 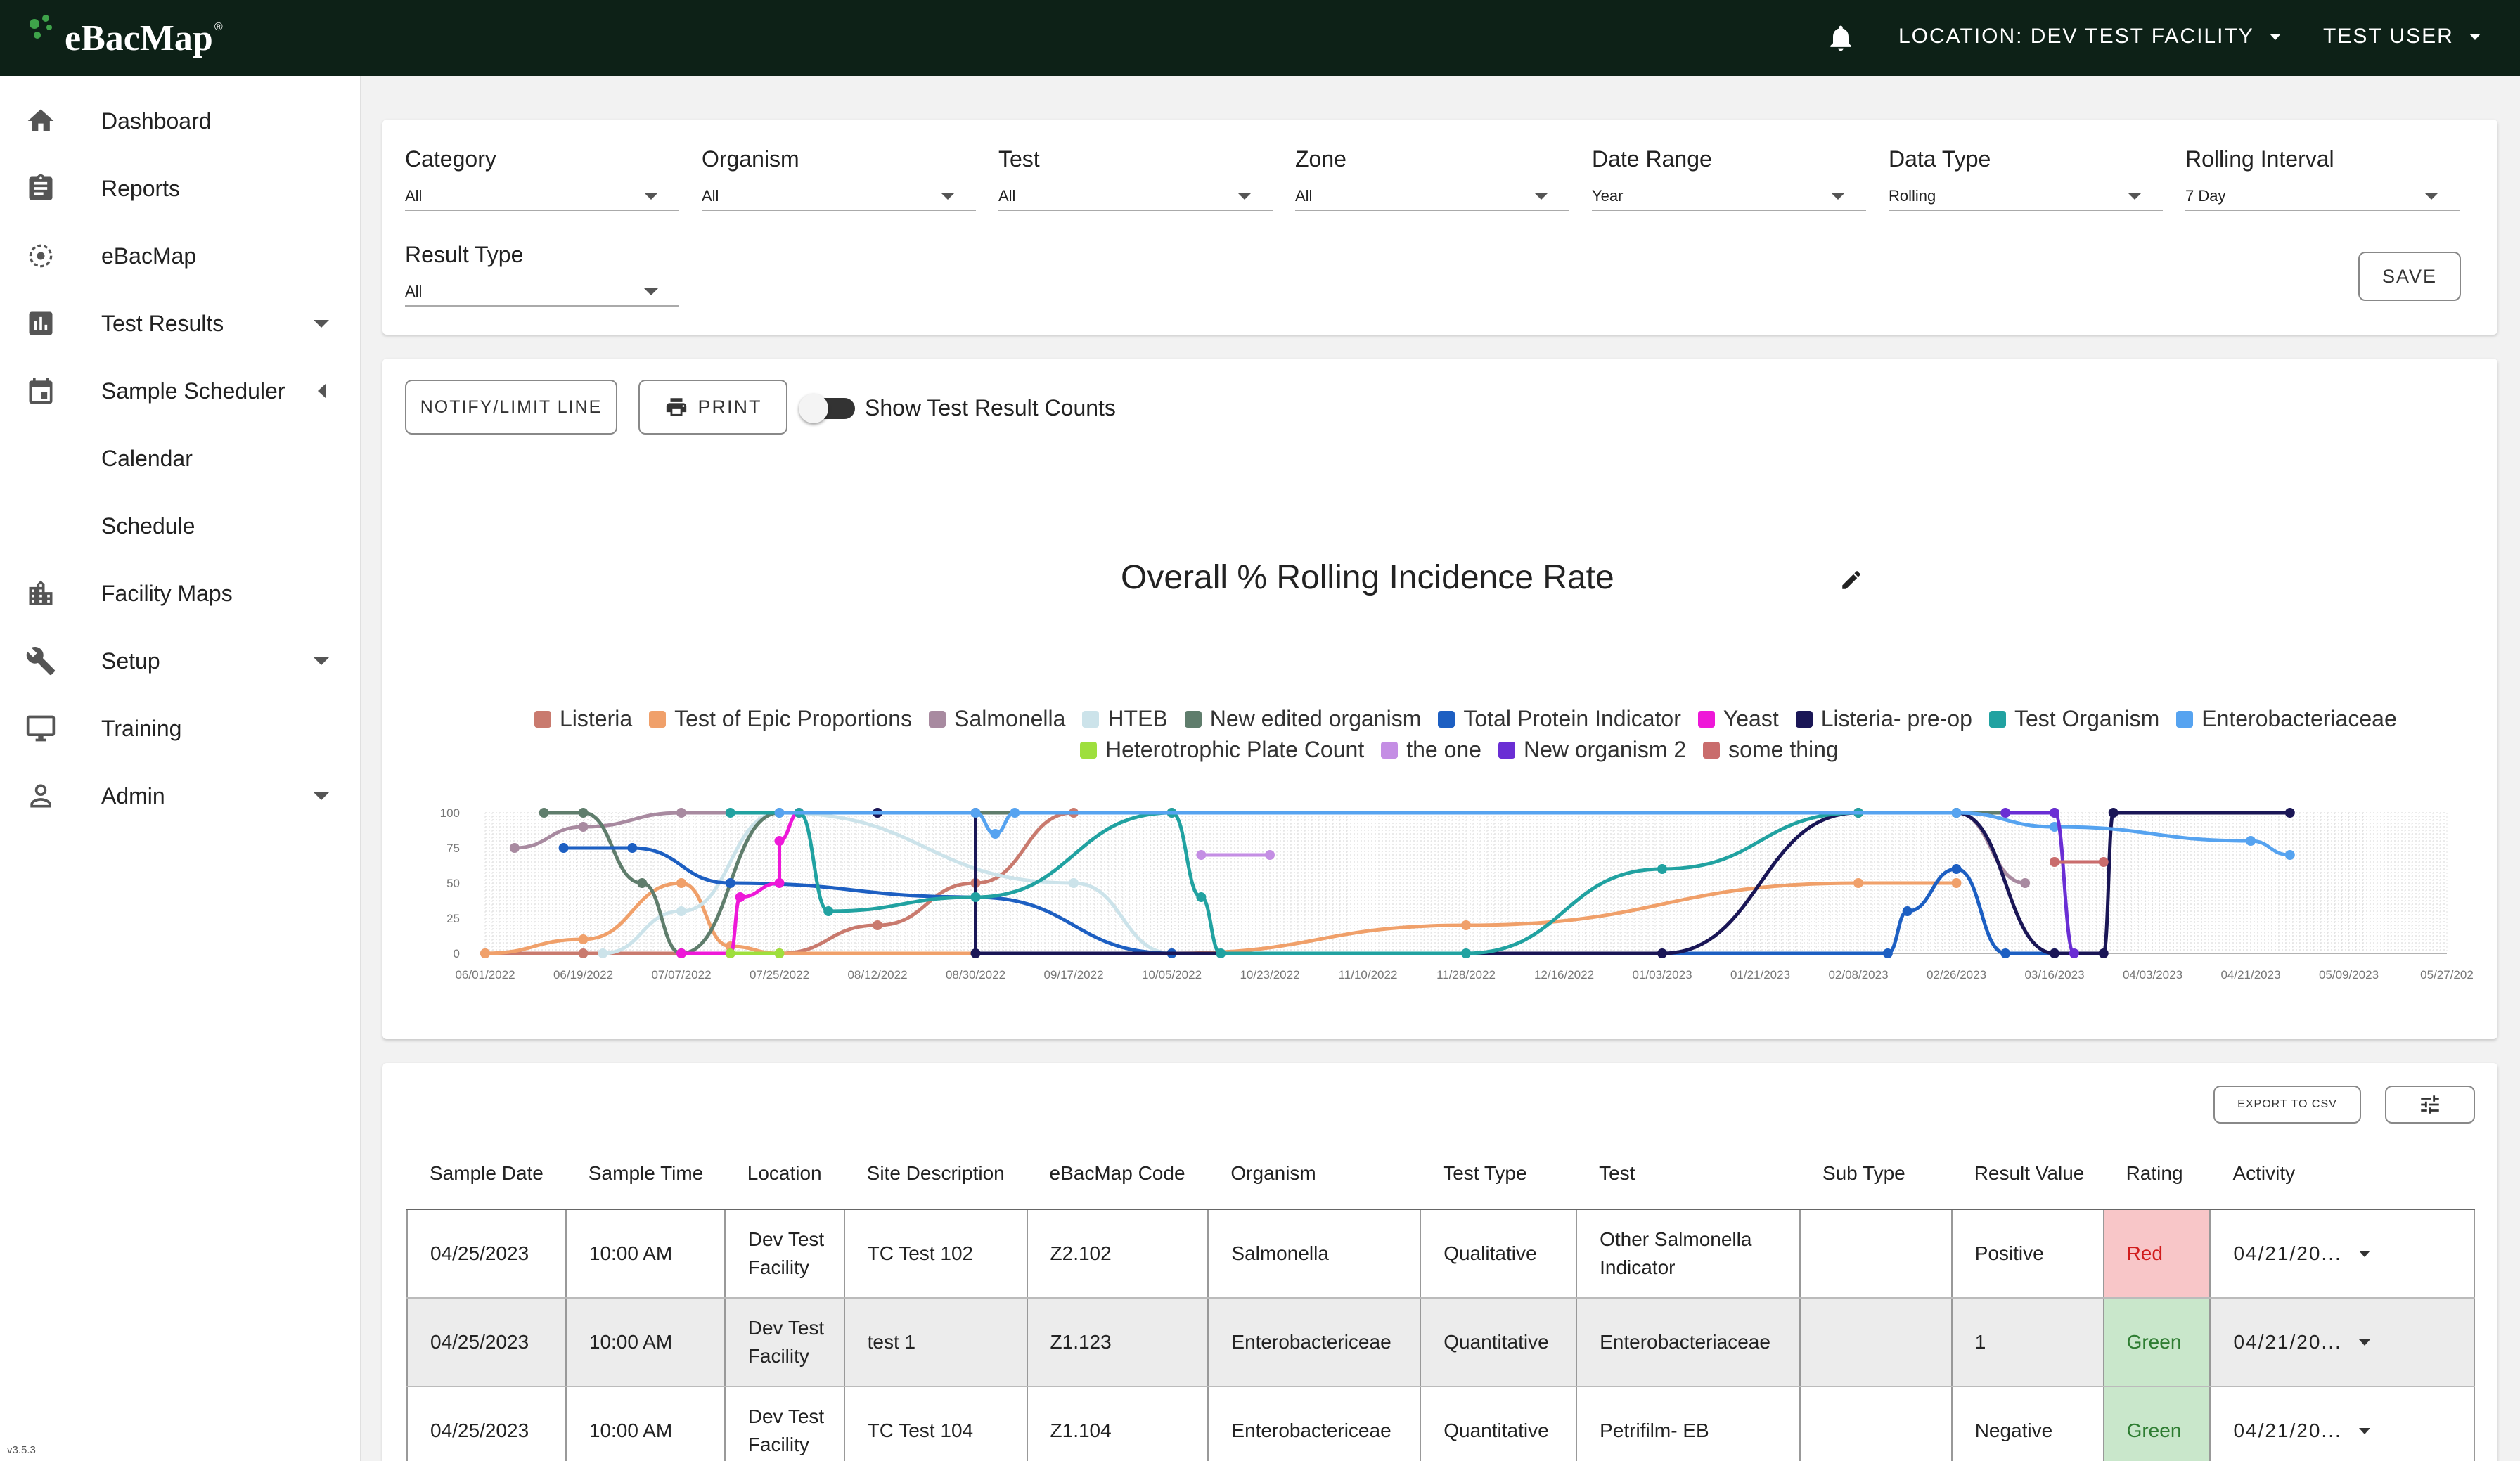 What do you see at coordinates (2342, 1174) in the screenshot?
I see `col-activity: Activity` at bounding box center [2342, 1174].